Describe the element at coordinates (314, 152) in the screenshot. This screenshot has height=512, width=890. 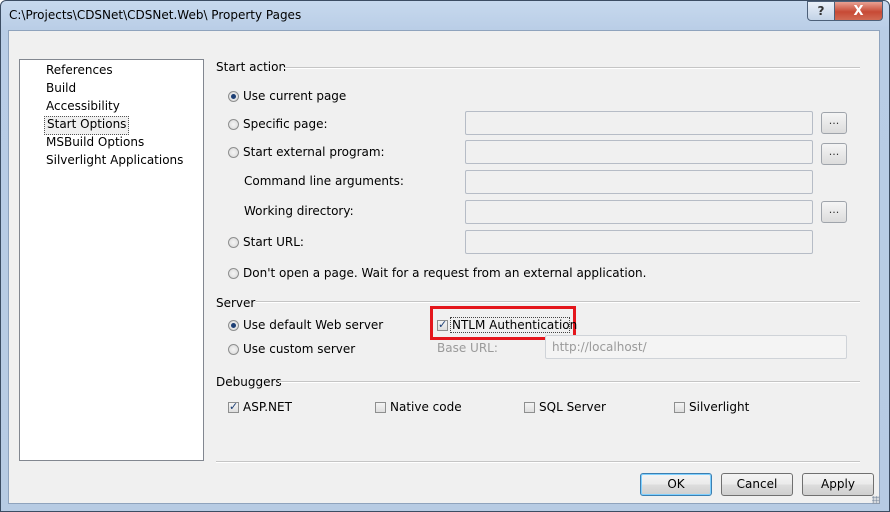
I see `start-external-program-label: Start external program:` at that location.